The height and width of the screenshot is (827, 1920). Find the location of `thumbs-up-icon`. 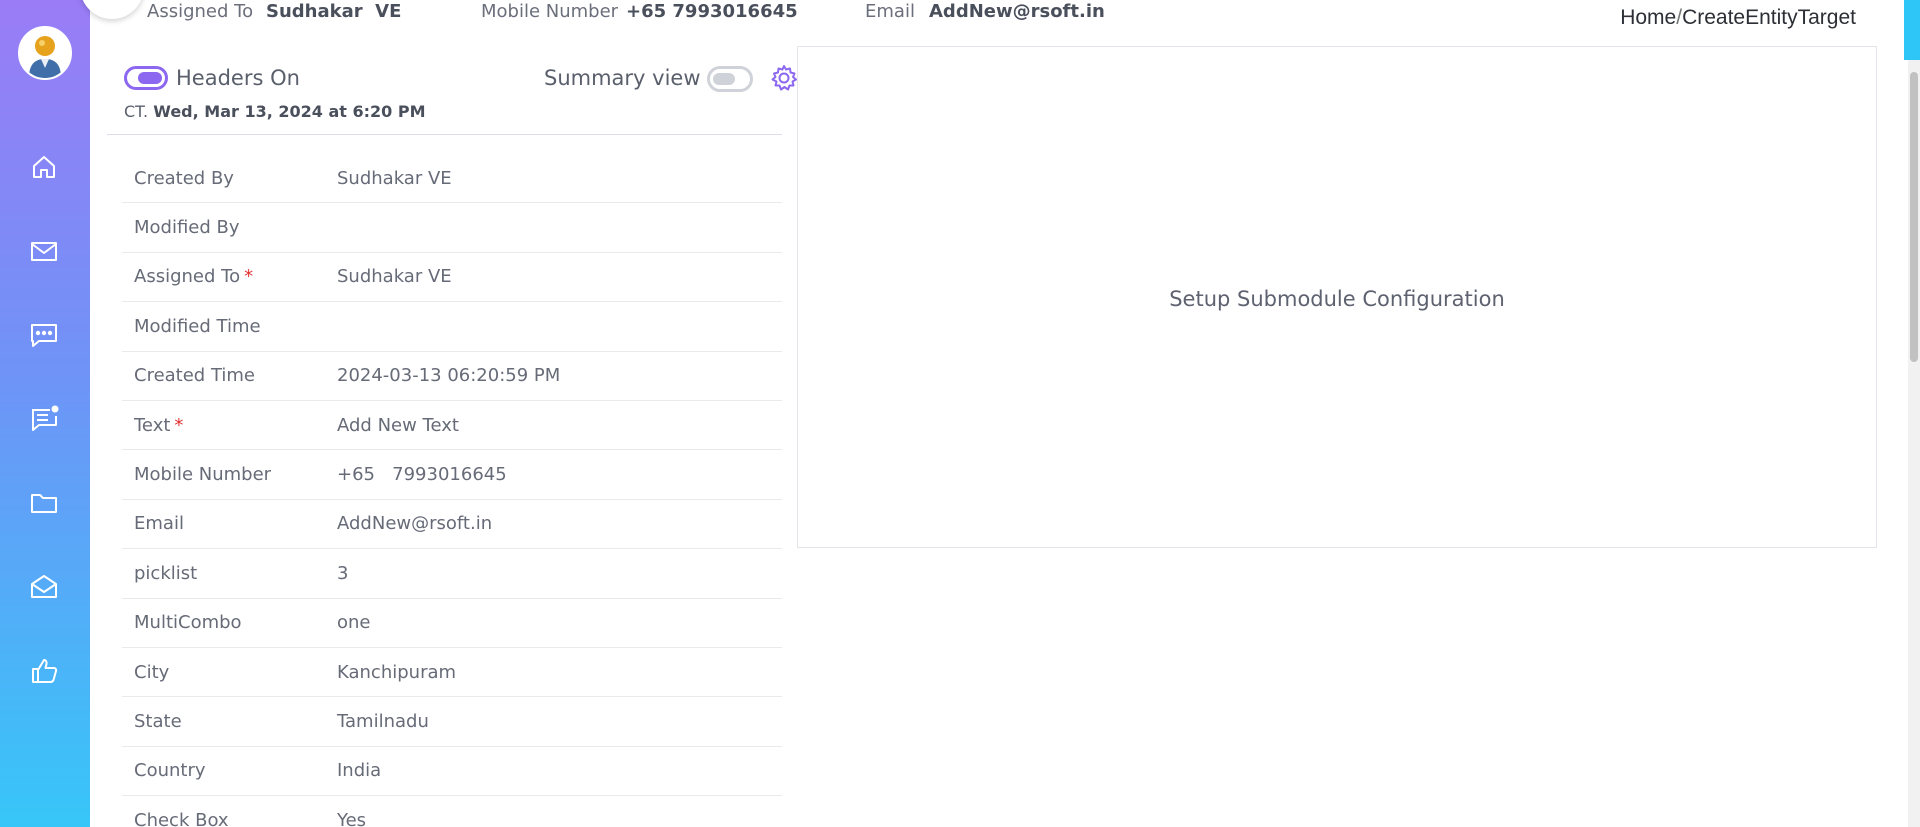

thumbs-up-icon is located at coordinates (44, 671).